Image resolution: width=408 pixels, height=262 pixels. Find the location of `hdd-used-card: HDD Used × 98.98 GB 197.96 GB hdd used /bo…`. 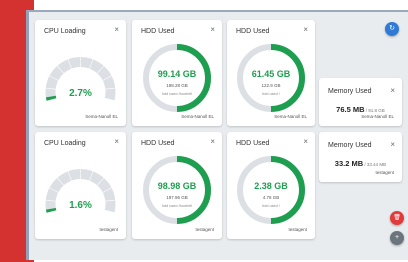

hdd-used-card: HDD Used × 98.98 GB 197.96 GB hdd used /bo… is located at coordinates (177, 185).